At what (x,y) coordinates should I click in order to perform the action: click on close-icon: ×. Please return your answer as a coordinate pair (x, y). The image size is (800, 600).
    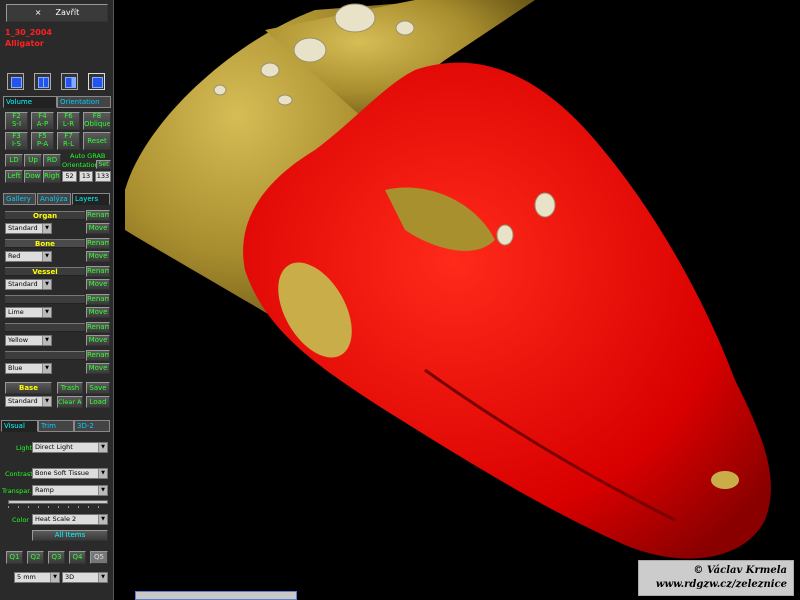
    Looking at the image, I should click on (38, 12).